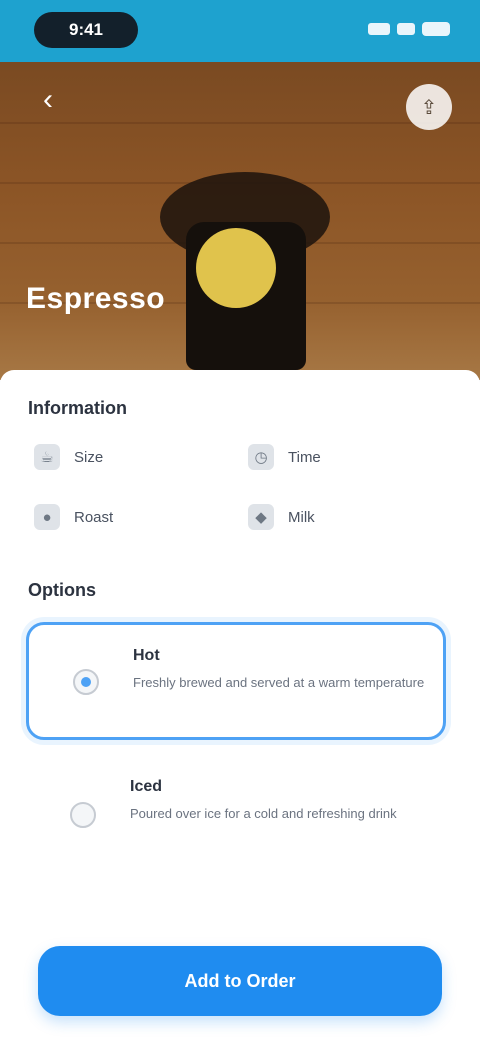 Image resolution: width=480 pixels, height=1040 pixels. Describe the element at coordinates (62, 590) in the screenshot. I see `section-title-options: Options` at that location.